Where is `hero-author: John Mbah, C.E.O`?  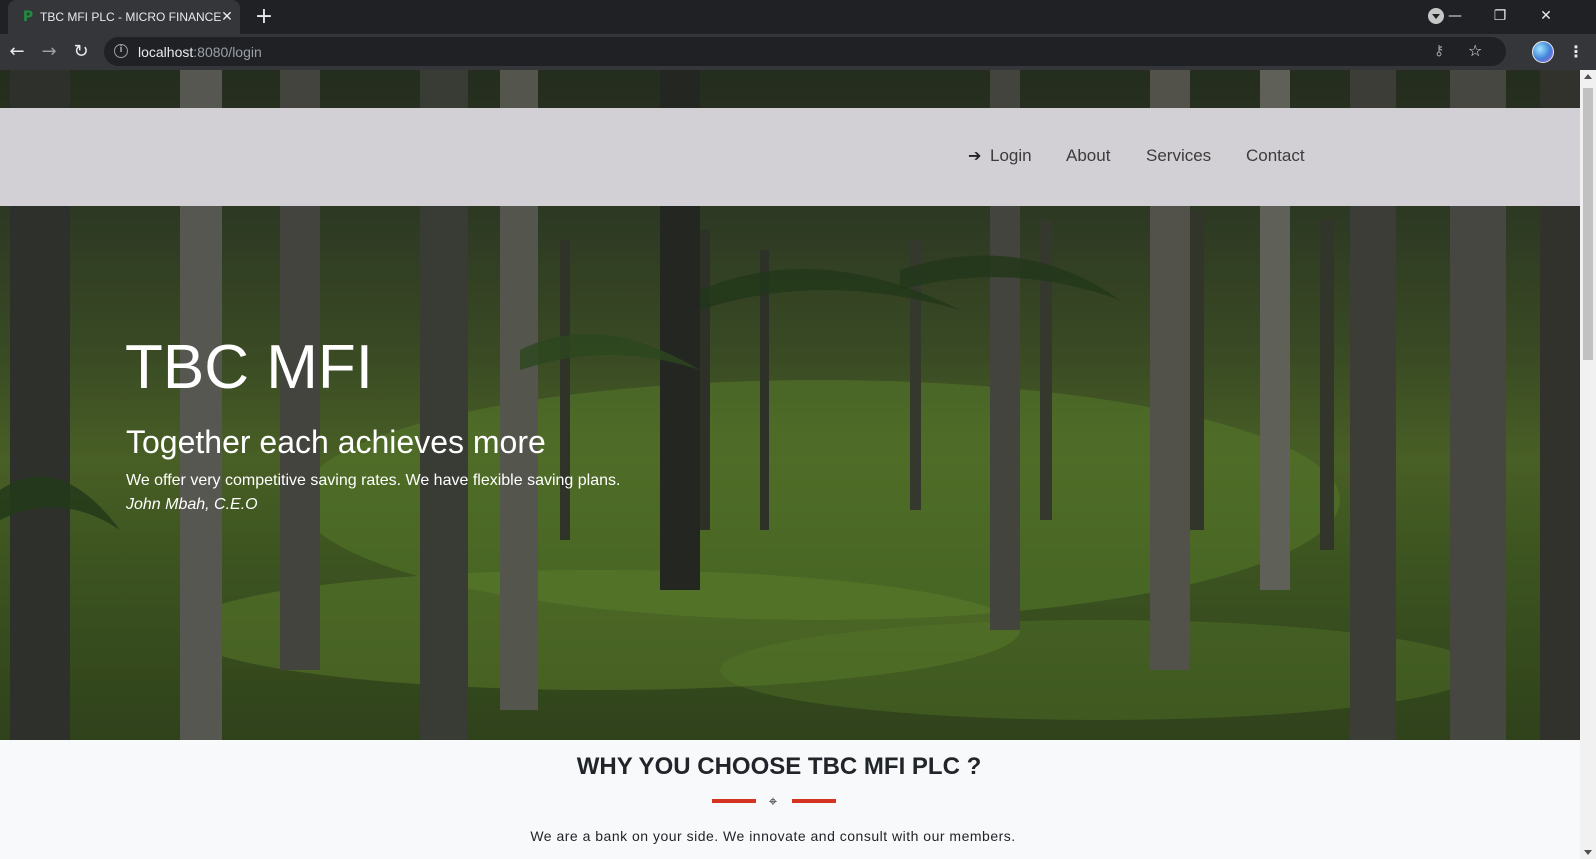 hero-author: John Mbah, C.E.O is located at coordinates (192, 504).